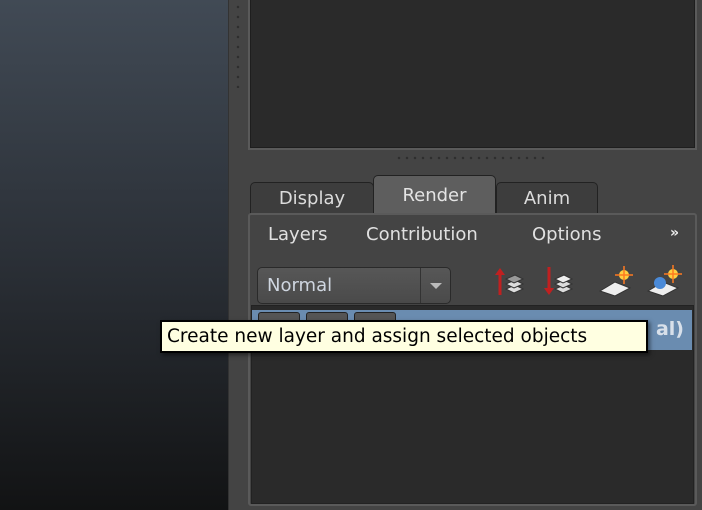 Image resolution: width=702 pixels, height=510 pixels. Describe the element at coordinates (566, 234) in the screenshot. I see `menu-options: Options` at that location.